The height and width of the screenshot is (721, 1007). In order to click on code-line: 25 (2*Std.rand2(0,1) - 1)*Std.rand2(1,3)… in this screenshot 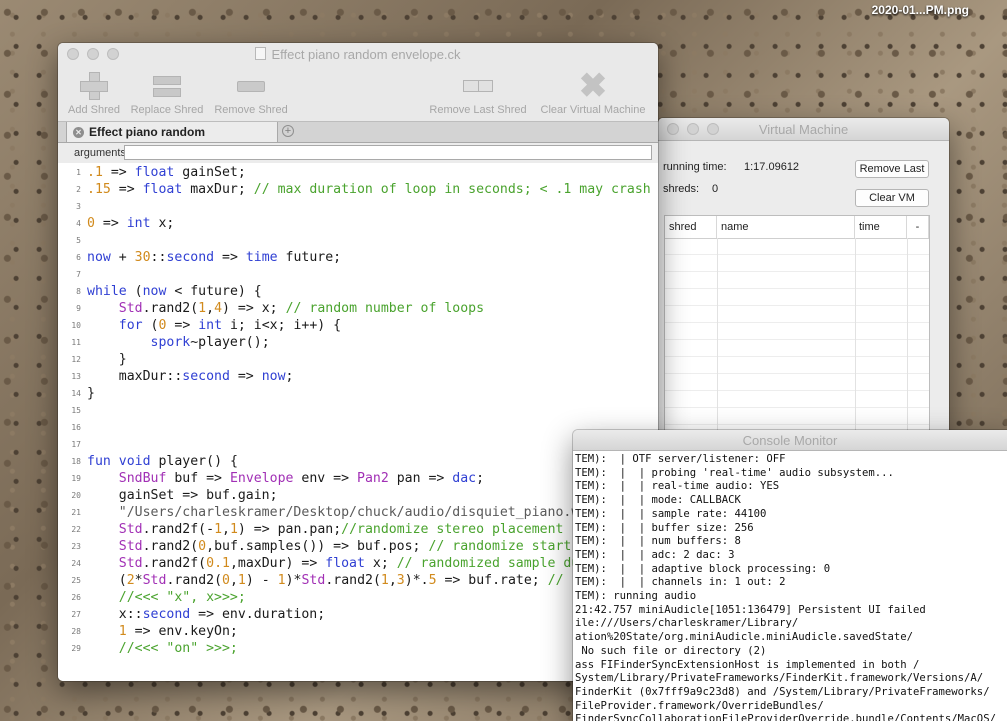, I will do `click(358, 580)`.